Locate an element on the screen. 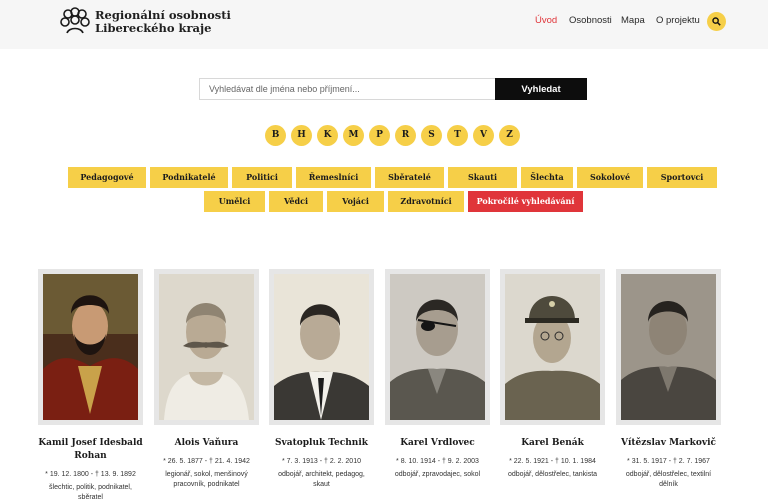 The image size is (768, 503). person-name: Karel Vrdlovec is located at coordinates (437, 443).